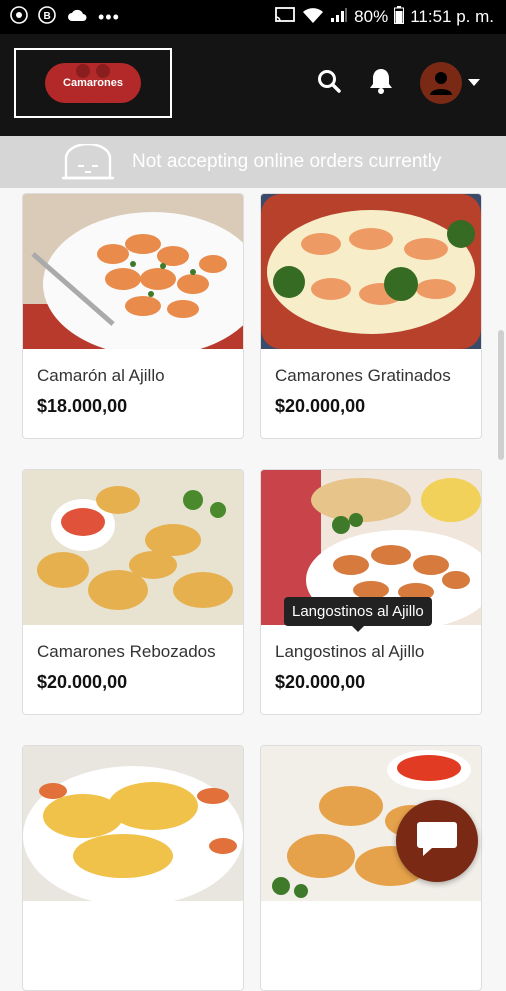 This screenshot has height=991, width=506. I want to click on svg-text: B, so click(47, 16).